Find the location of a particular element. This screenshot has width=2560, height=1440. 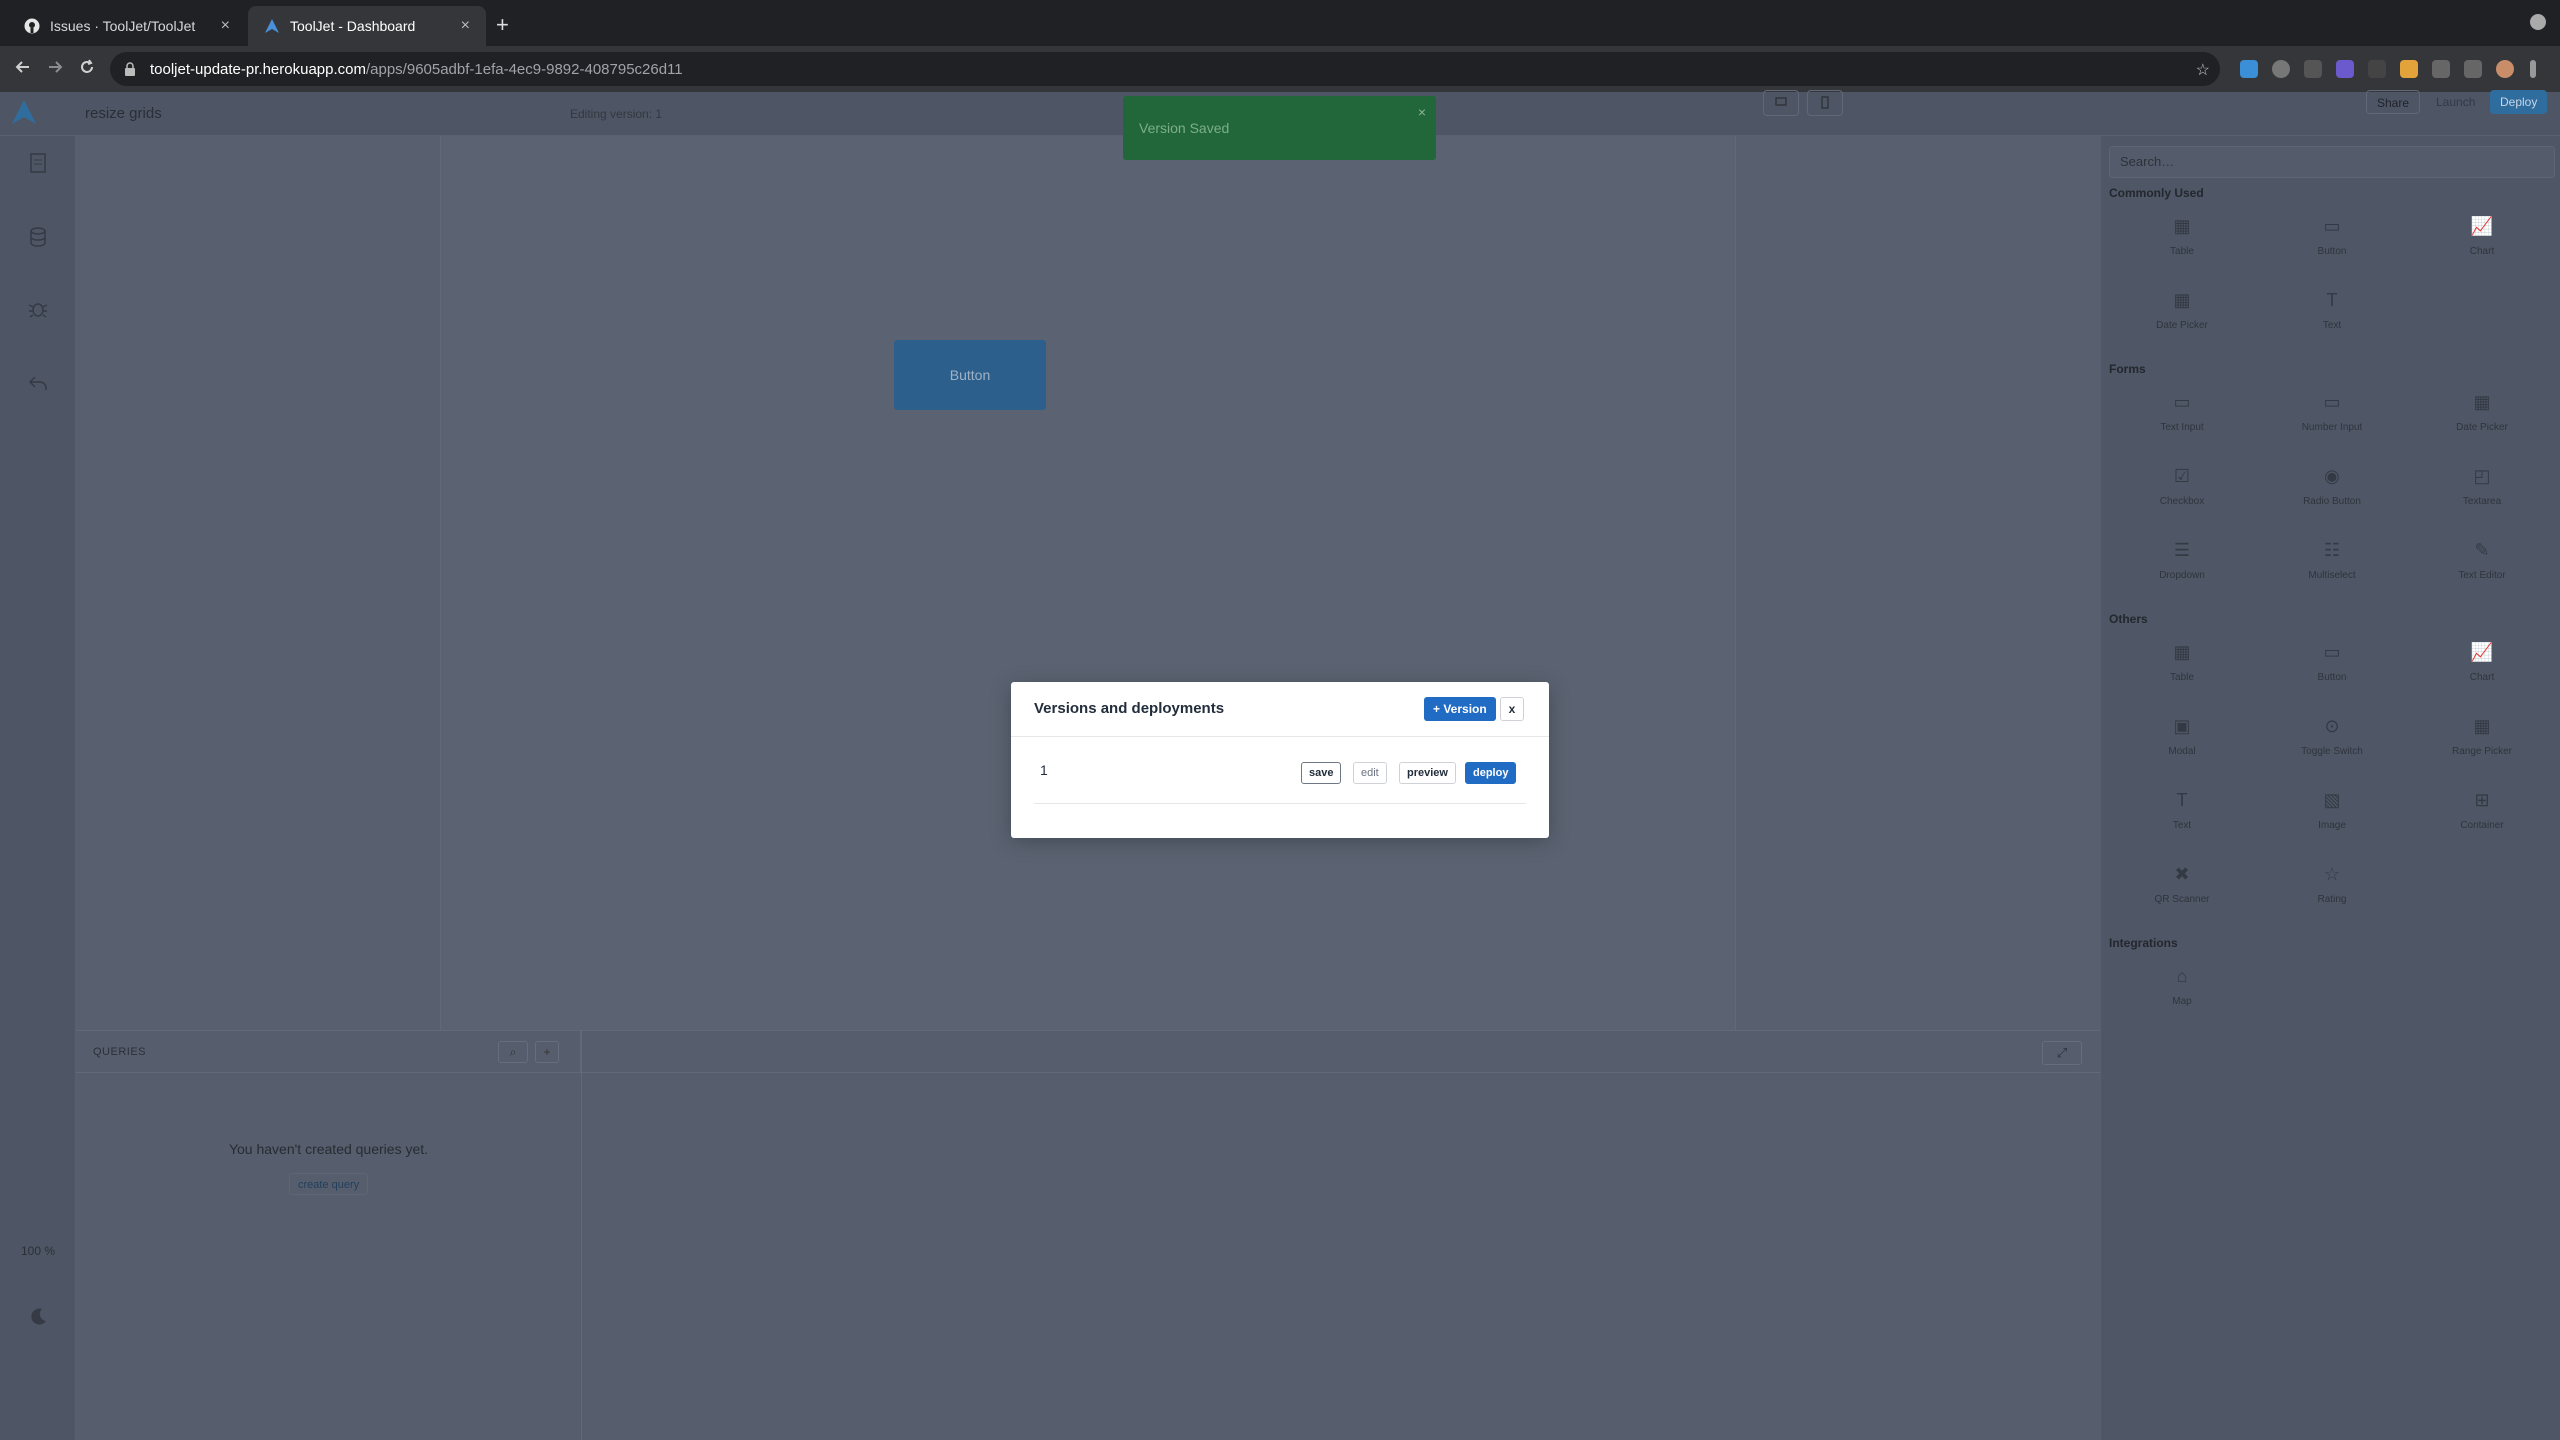

browser-tab-dashboard: ToolJet - Dashboard × is located at coordinates (367, 26).